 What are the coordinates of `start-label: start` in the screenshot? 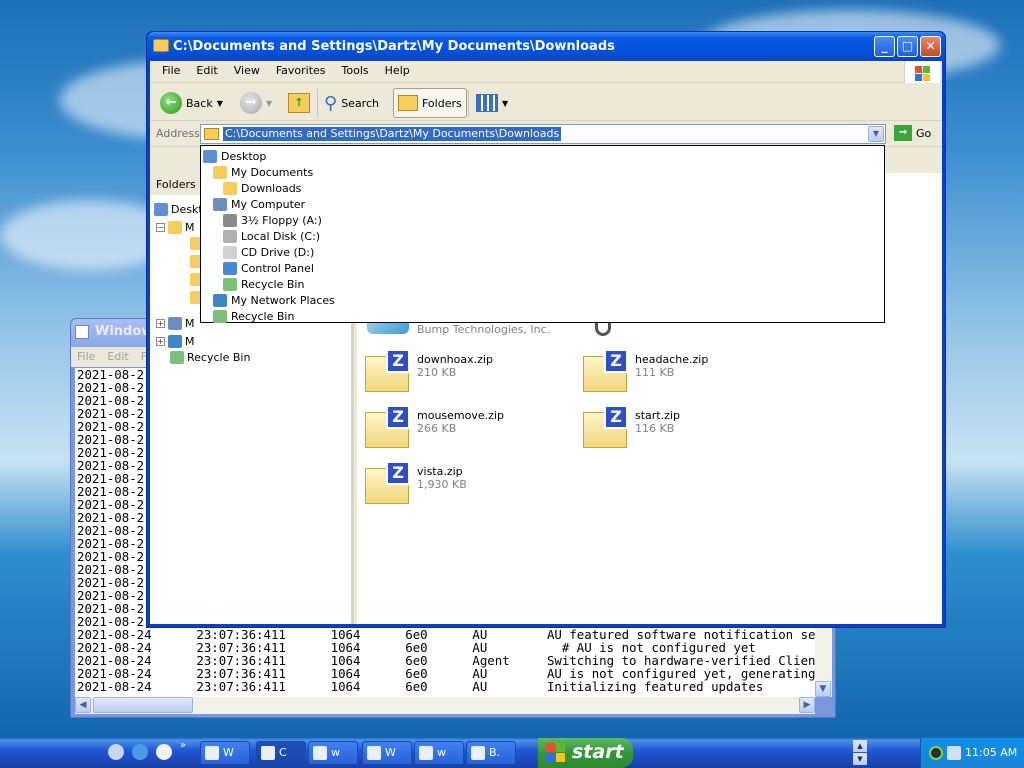 It's located at (598, 752).